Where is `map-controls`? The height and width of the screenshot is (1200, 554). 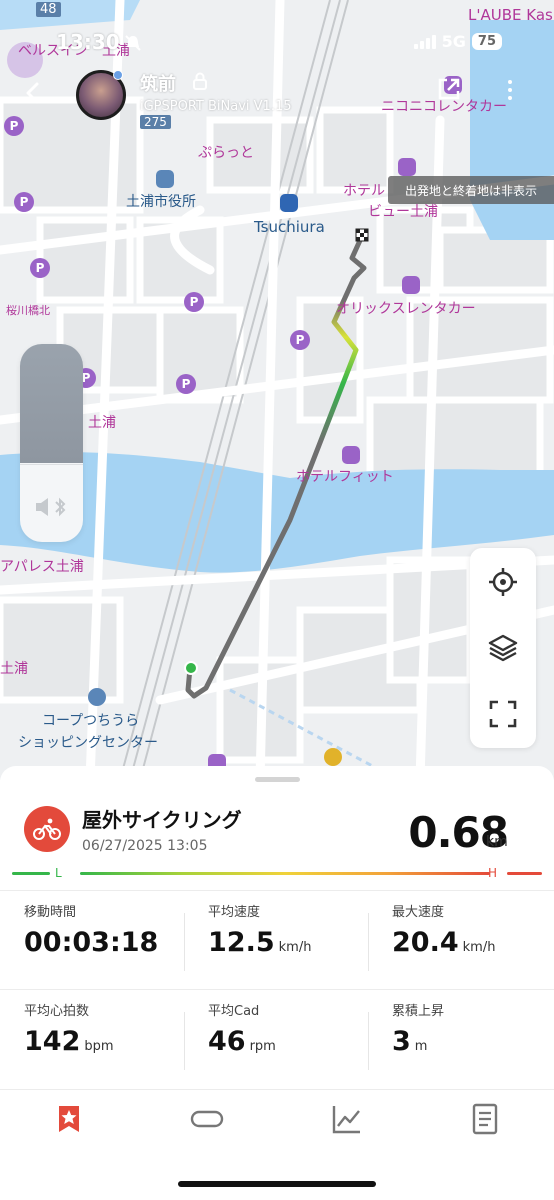 map-controls is located at coordinates (503, 648).